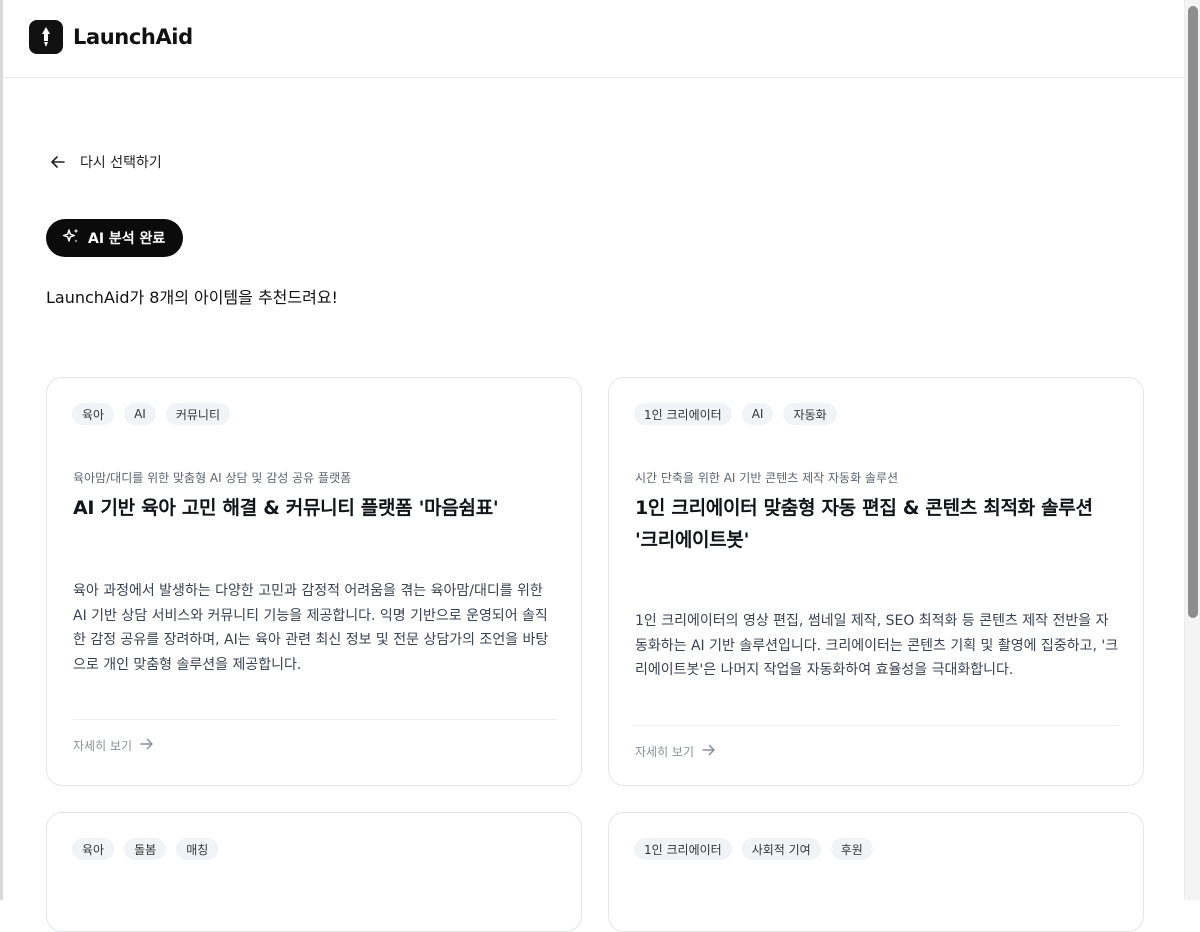  I want to click on tag-list: 육아 AI 커뮤니티, so click(151, 414).